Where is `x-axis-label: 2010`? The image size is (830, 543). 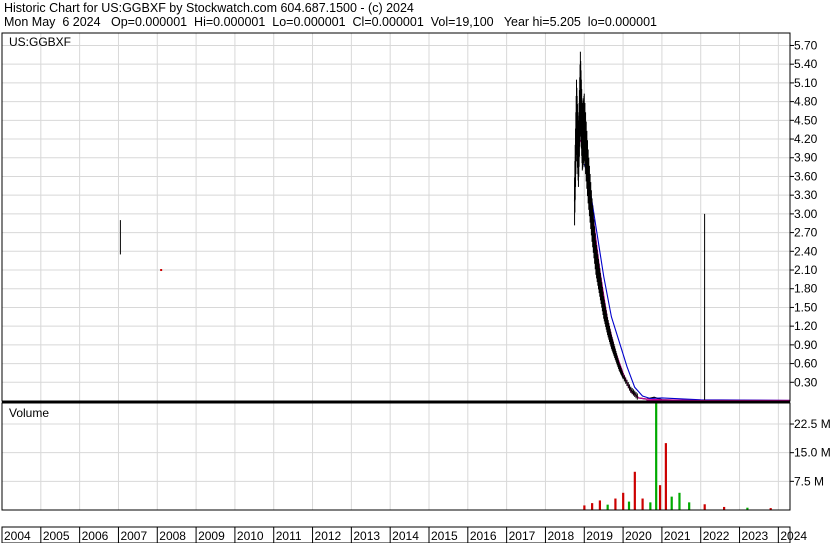
x-axis-label: 2010 is located at coordinates (250, 536).